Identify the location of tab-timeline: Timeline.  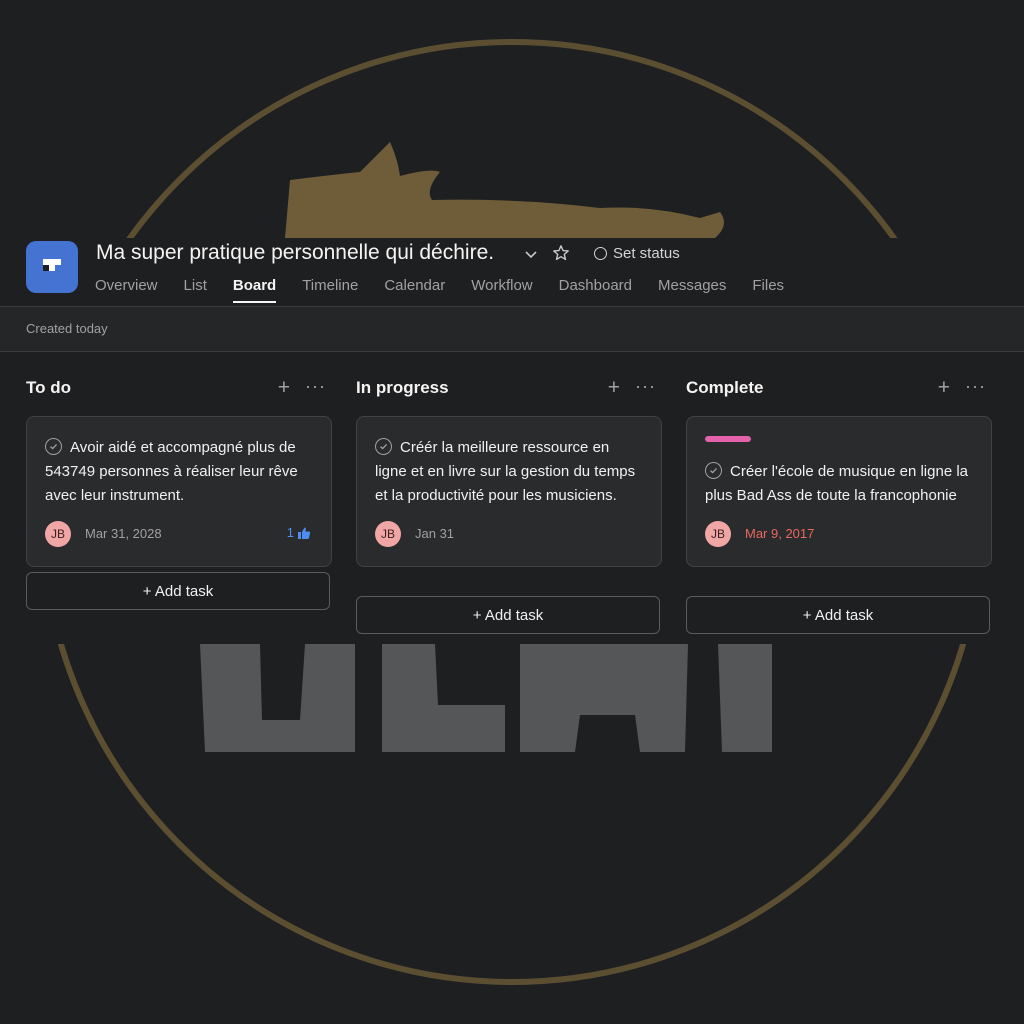
(330, 289).